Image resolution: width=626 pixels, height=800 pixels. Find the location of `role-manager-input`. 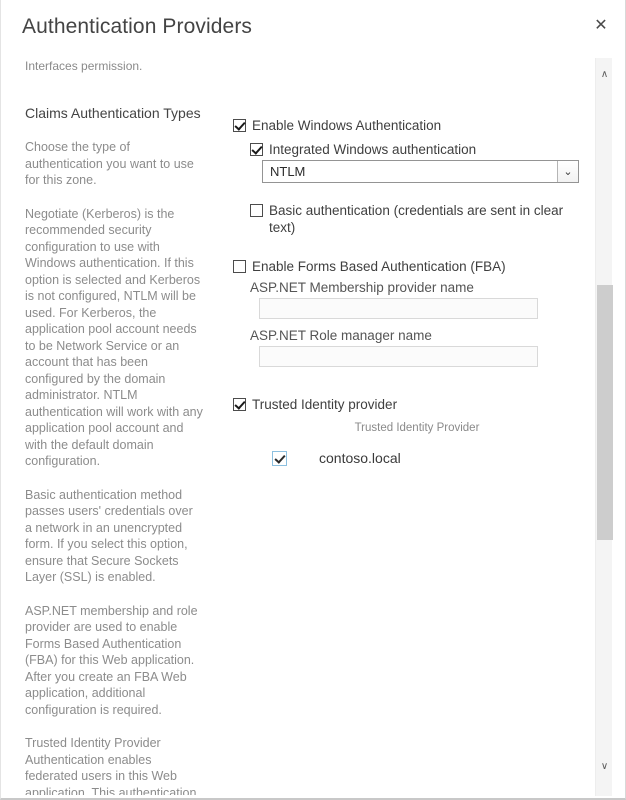

role-manager-input is located at coordinates (398, 356).